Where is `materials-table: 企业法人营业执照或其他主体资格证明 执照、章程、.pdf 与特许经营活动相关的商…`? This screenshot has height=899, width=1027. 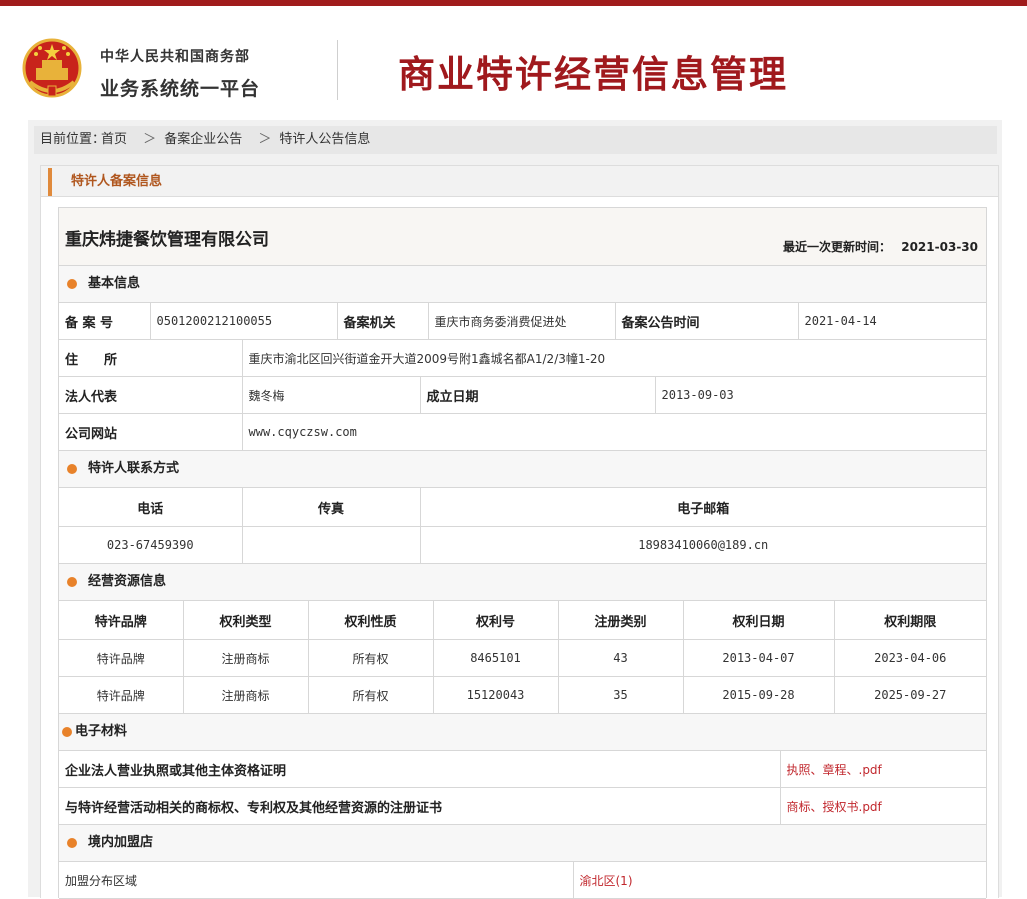
materials-table: 企业法人营业执照或其他主体资格证明 执照、章程、.pdf 与特许经营活动相关的商… is located at coordinates (522, 788).